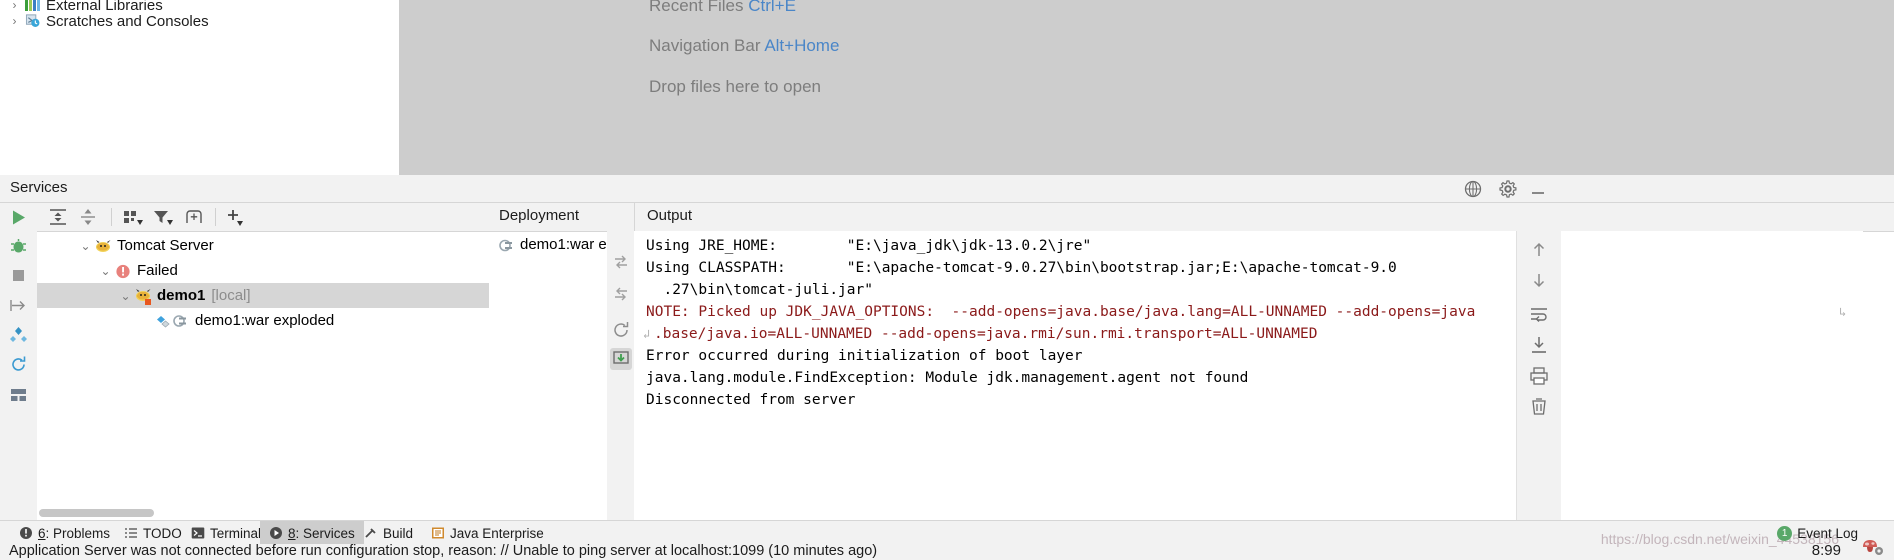  I want to click on scroll-to-end-icon, so click(1539, 345).